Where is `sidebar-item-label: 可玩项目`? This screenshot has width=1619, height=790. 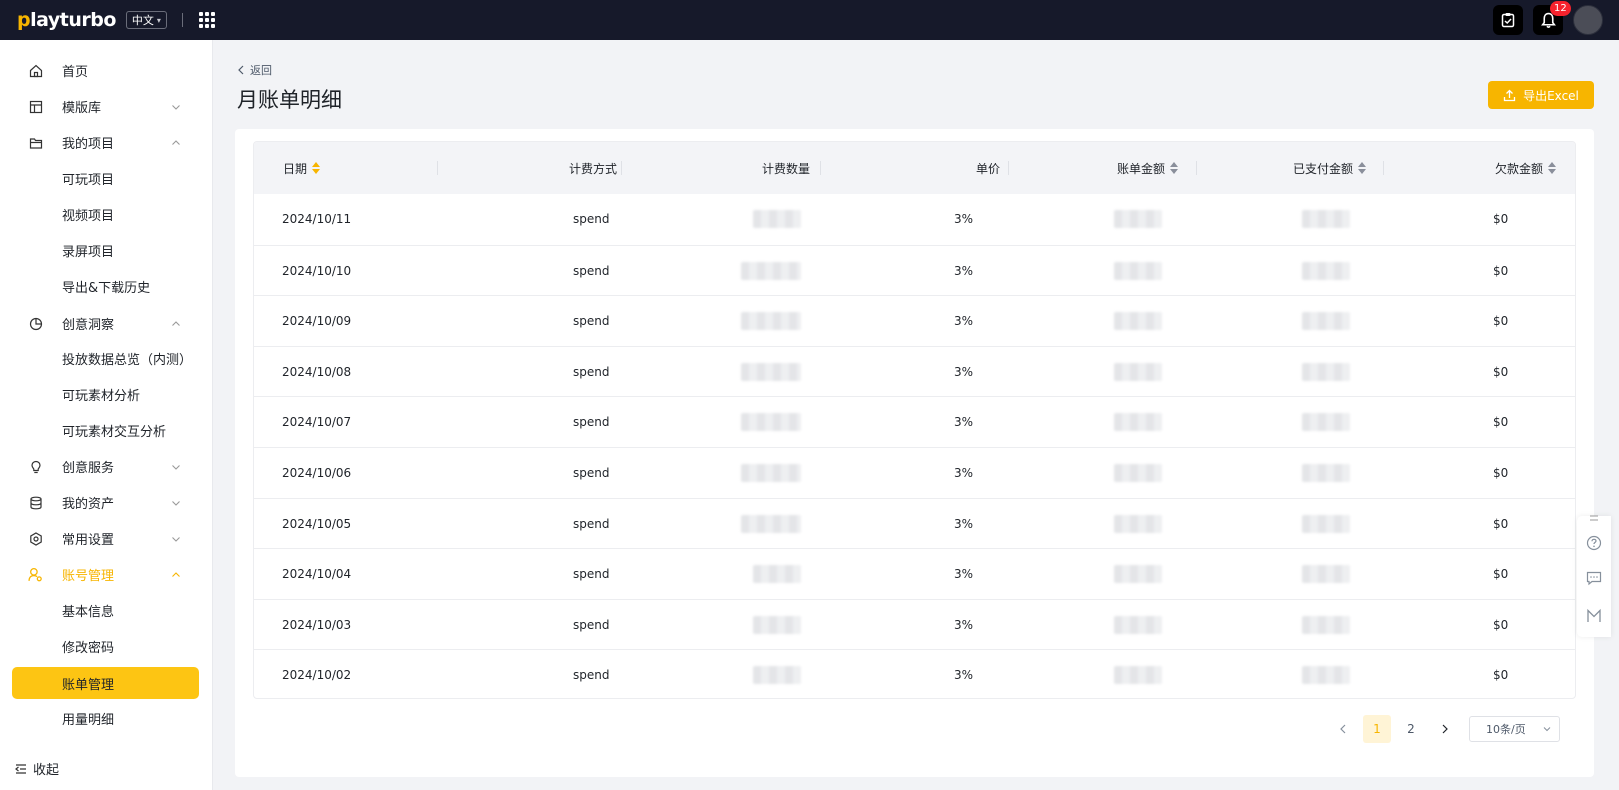 sidebar-item-label: 可玩项目 is located at coordinates (88, 180).